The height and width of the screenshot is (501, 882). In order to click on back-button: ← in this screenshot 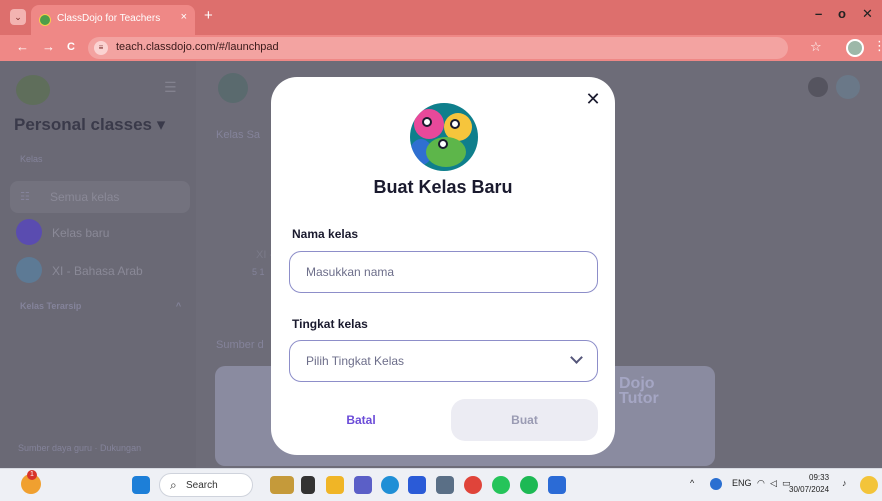, I will do `click(22, 46)`.